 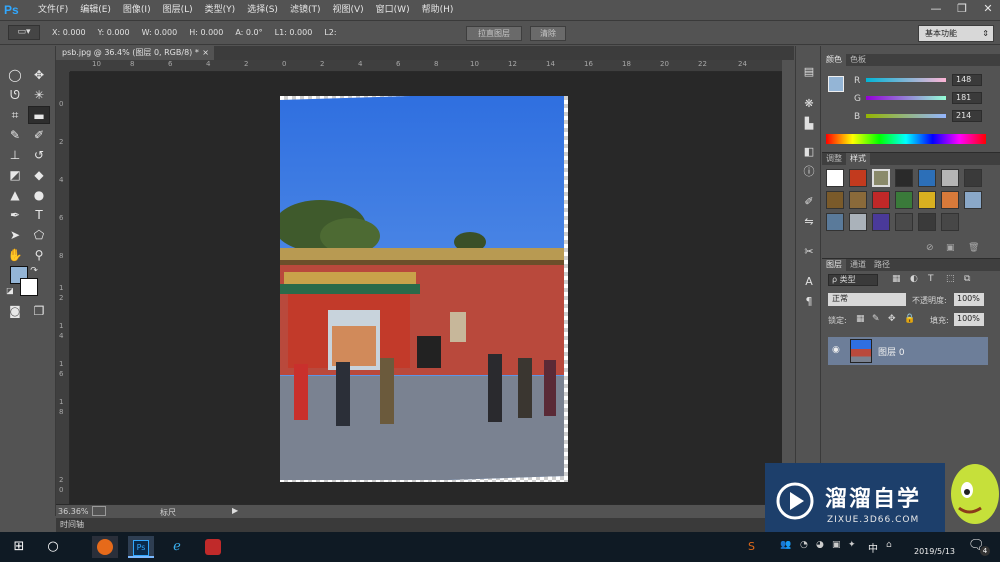 I want to click on status-arrow-icon: ▶, so click(x=235, y=510).